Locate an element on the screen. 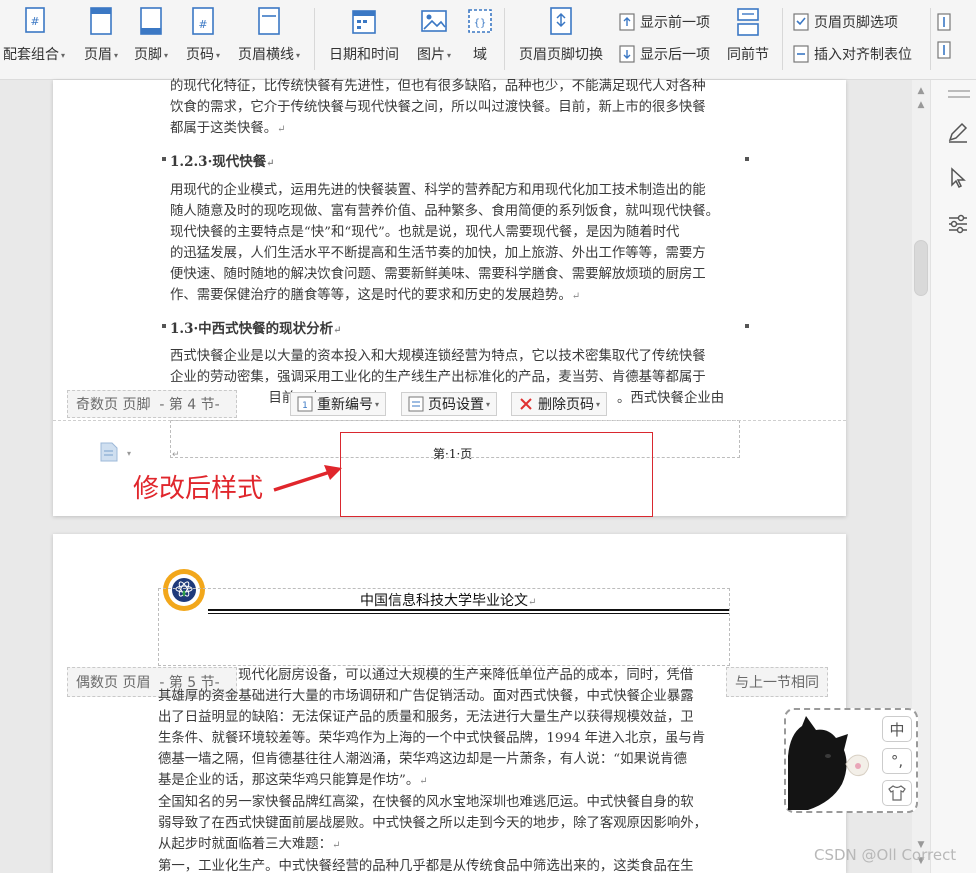 The image size is (976, 873). text-line: 从起步时就面临着三大难题：↵ is located at coordinates (249, 844).